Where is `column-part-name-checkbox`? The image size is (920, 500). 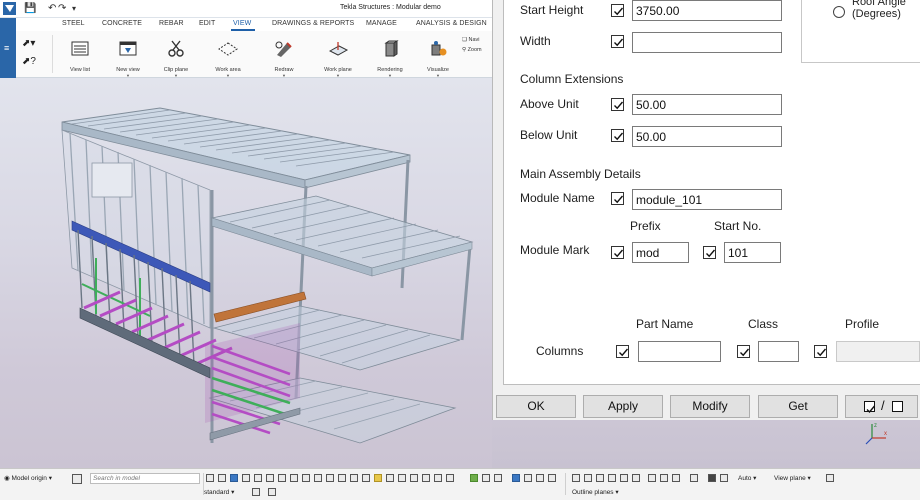
column-part-name-checkbox is located at coordinates (622, 351).